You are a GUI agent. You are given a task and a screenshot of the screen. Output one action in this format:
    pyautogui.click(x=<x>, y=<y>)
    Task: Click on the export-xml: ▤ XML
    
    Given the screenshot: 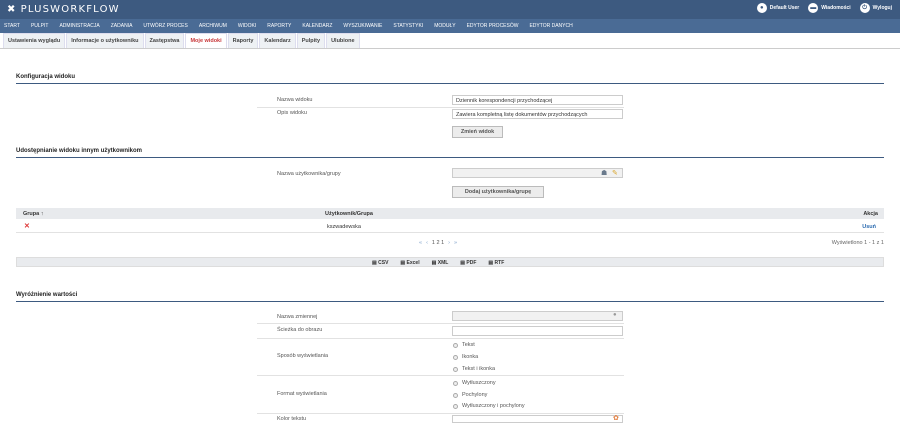 What is the action you would take?
    pyautogui.click(x=440, y=263)
    